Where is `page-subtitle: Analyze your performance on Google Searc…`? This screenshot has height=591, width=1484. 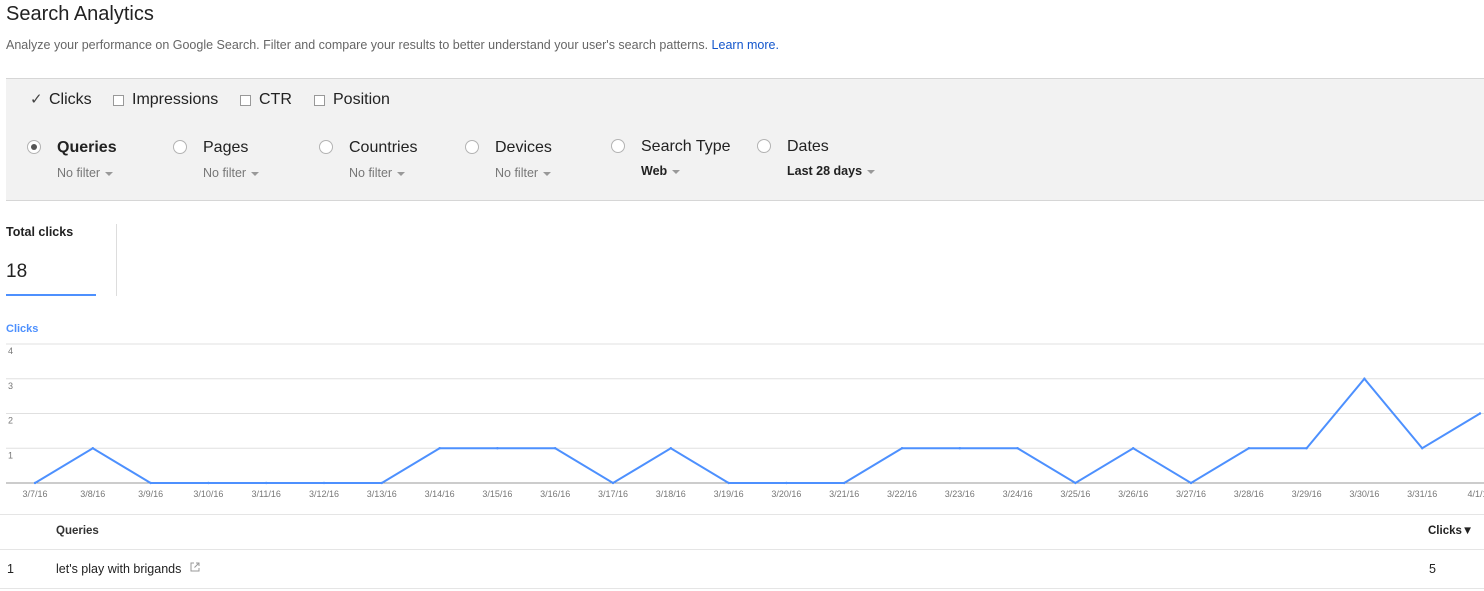
page-subtitle: Analyze your performance on Google Searc… is located at coordinates (392, 45).